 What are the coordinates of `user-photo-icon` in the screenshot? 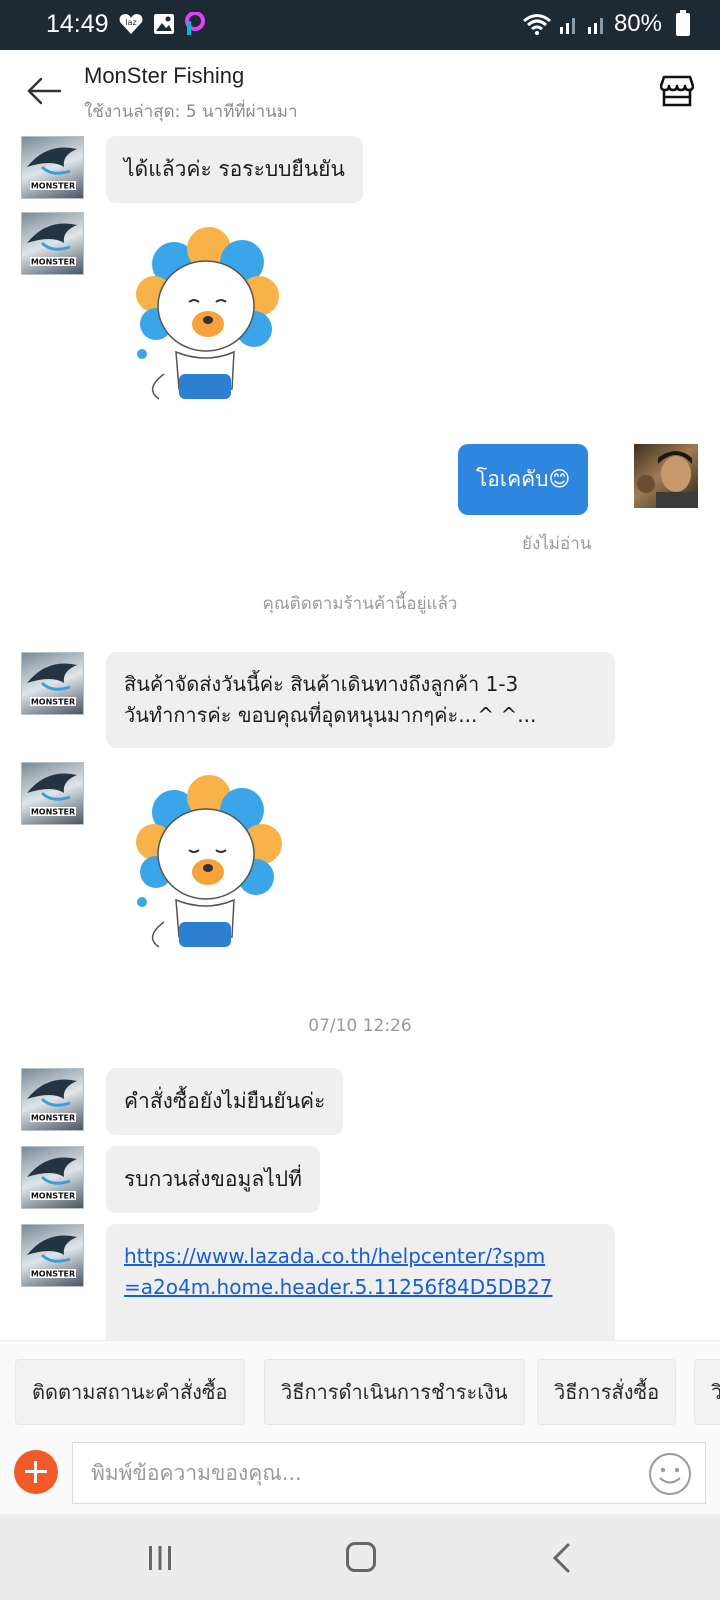 It's located at (667, 479).